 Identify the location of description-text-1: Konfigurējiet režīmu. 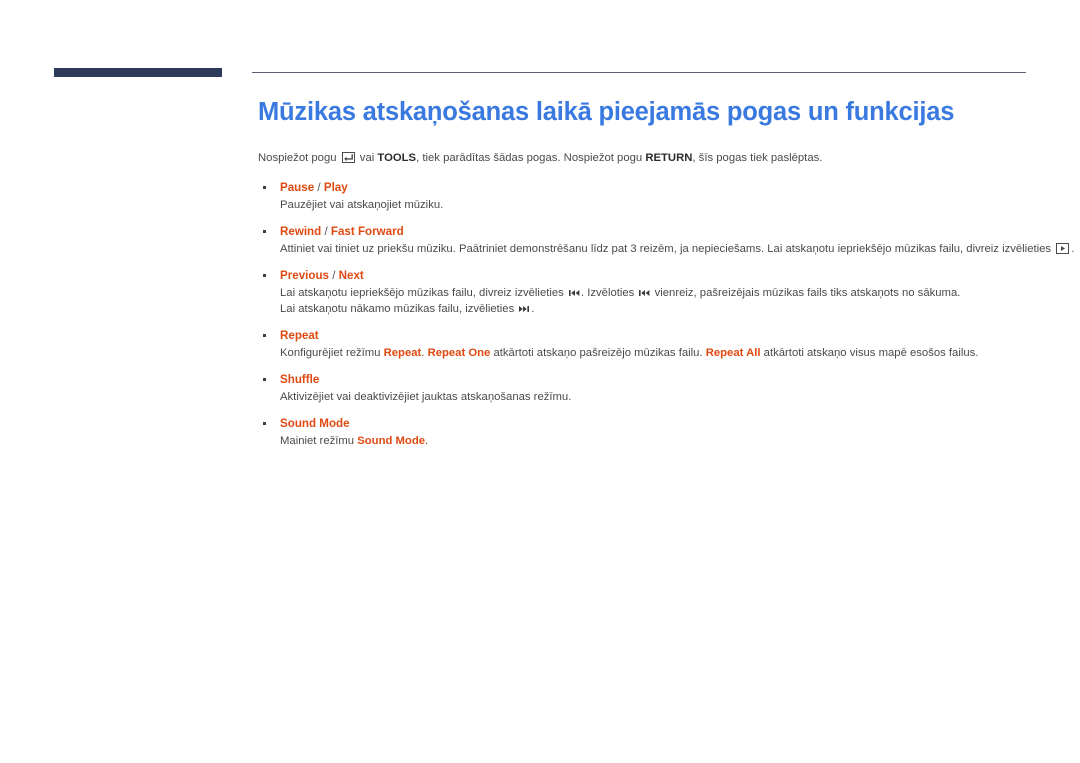
(332, 353).